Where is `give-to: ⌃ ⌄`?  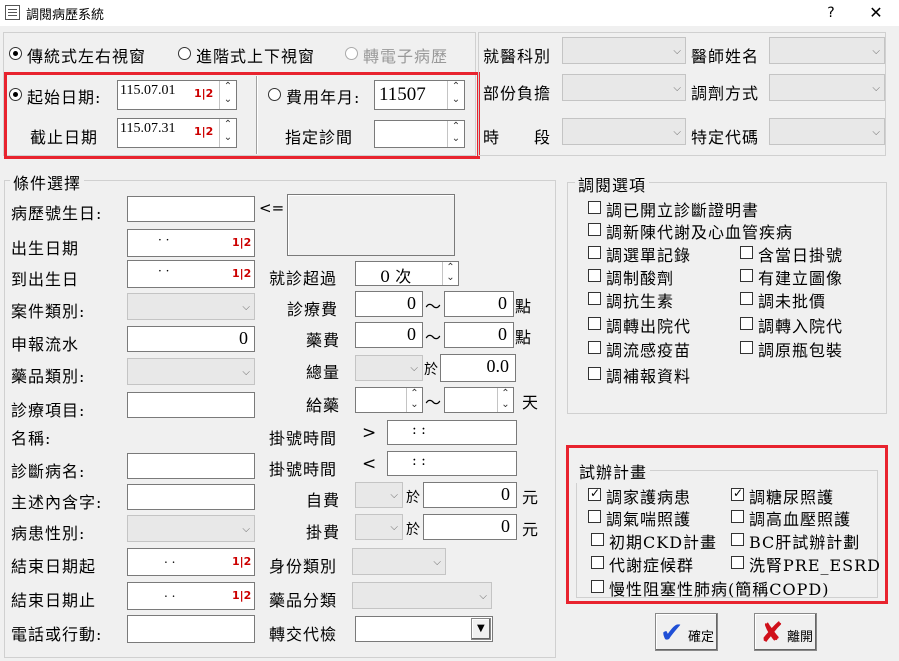
give-to: ⌃ ⌄ is located at coordinates (479, 400).